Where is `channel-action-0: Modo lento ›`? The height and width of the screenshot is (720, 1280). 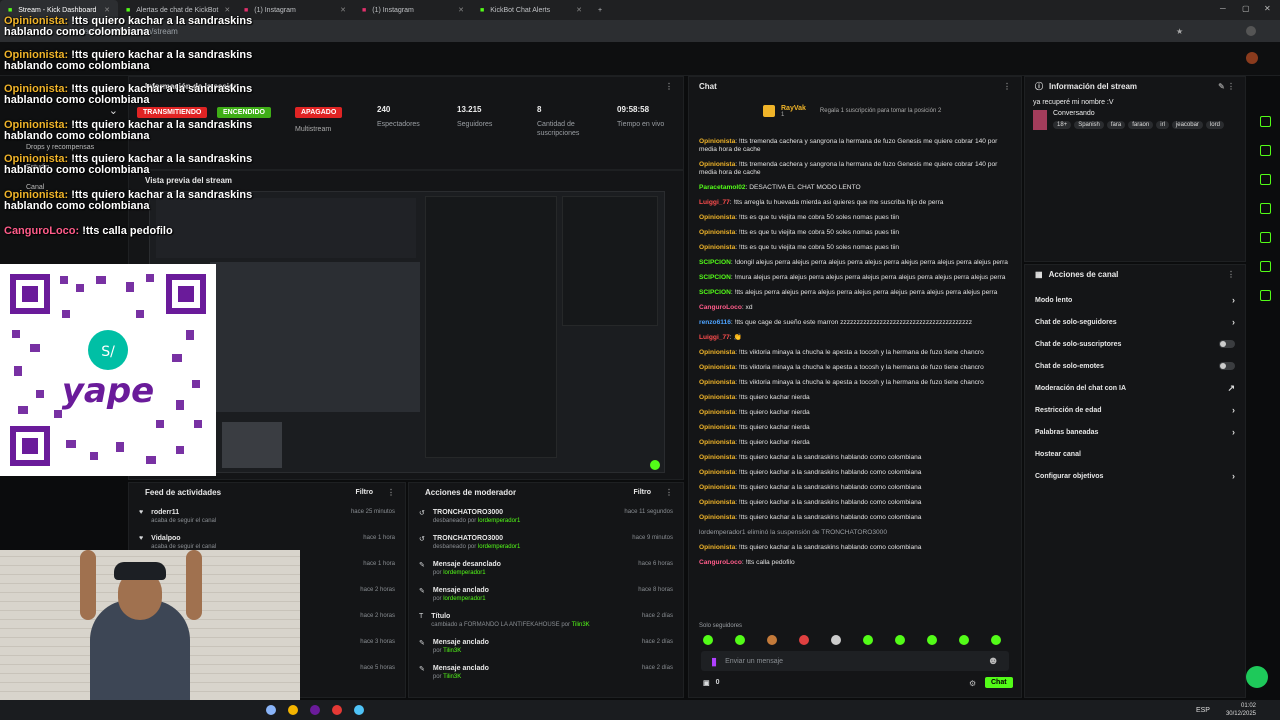
channel-action-0: Modo lento › is located at coordinates (1135, 300).